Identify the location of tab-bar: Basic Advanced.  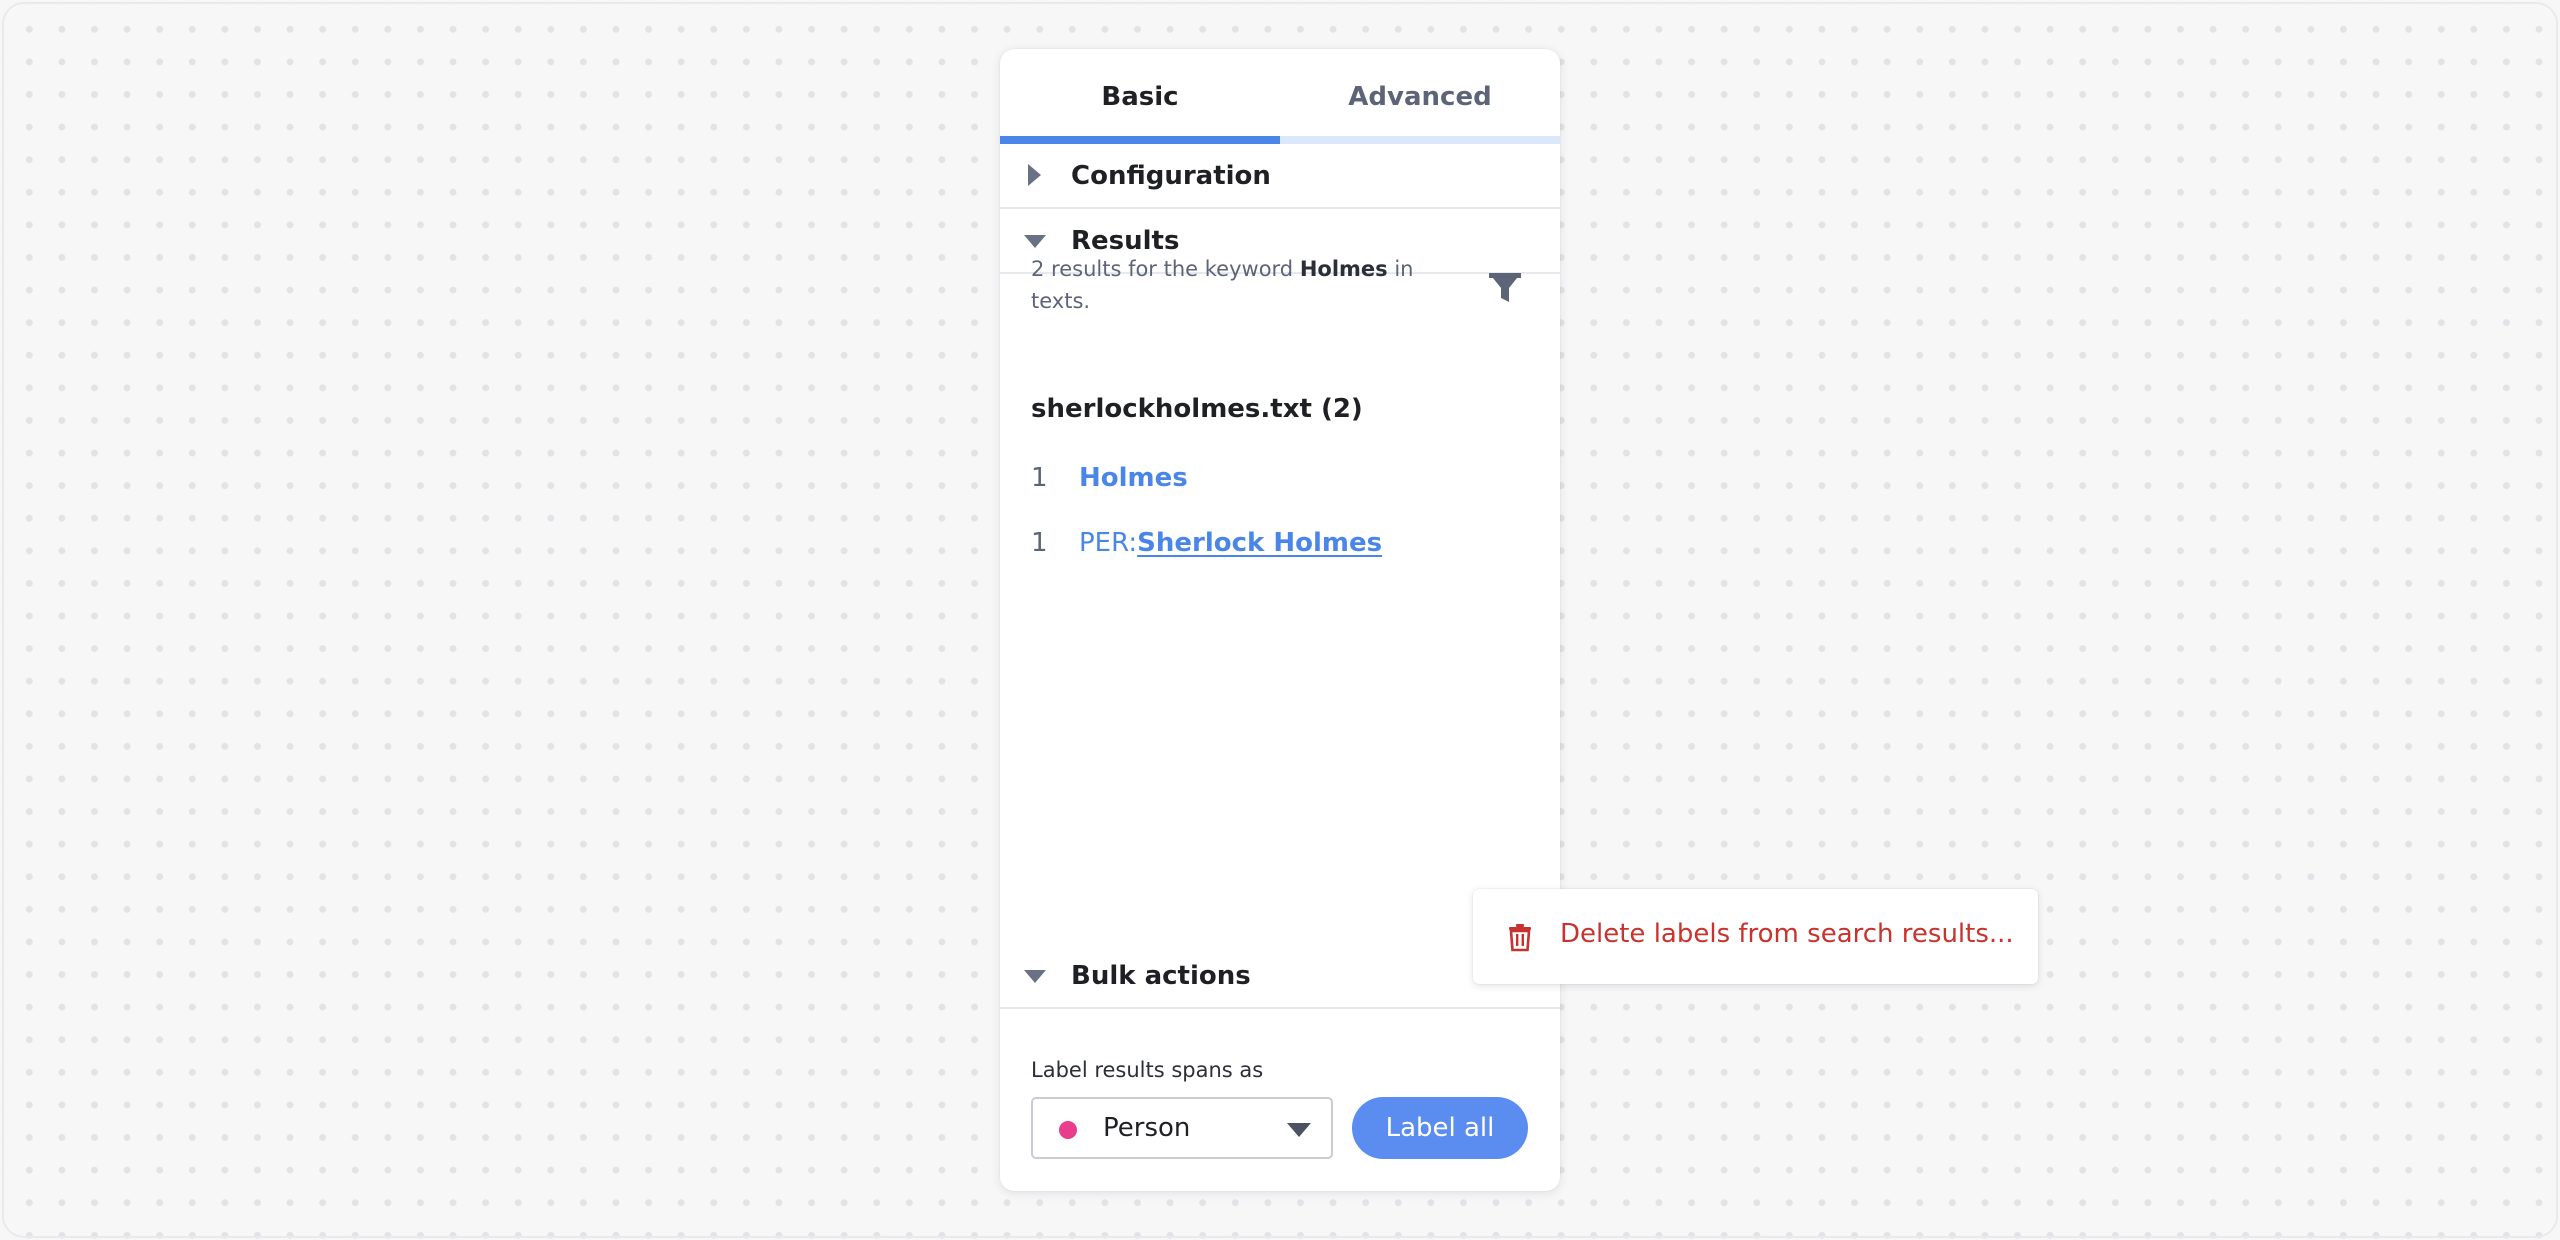
(1280, 96).